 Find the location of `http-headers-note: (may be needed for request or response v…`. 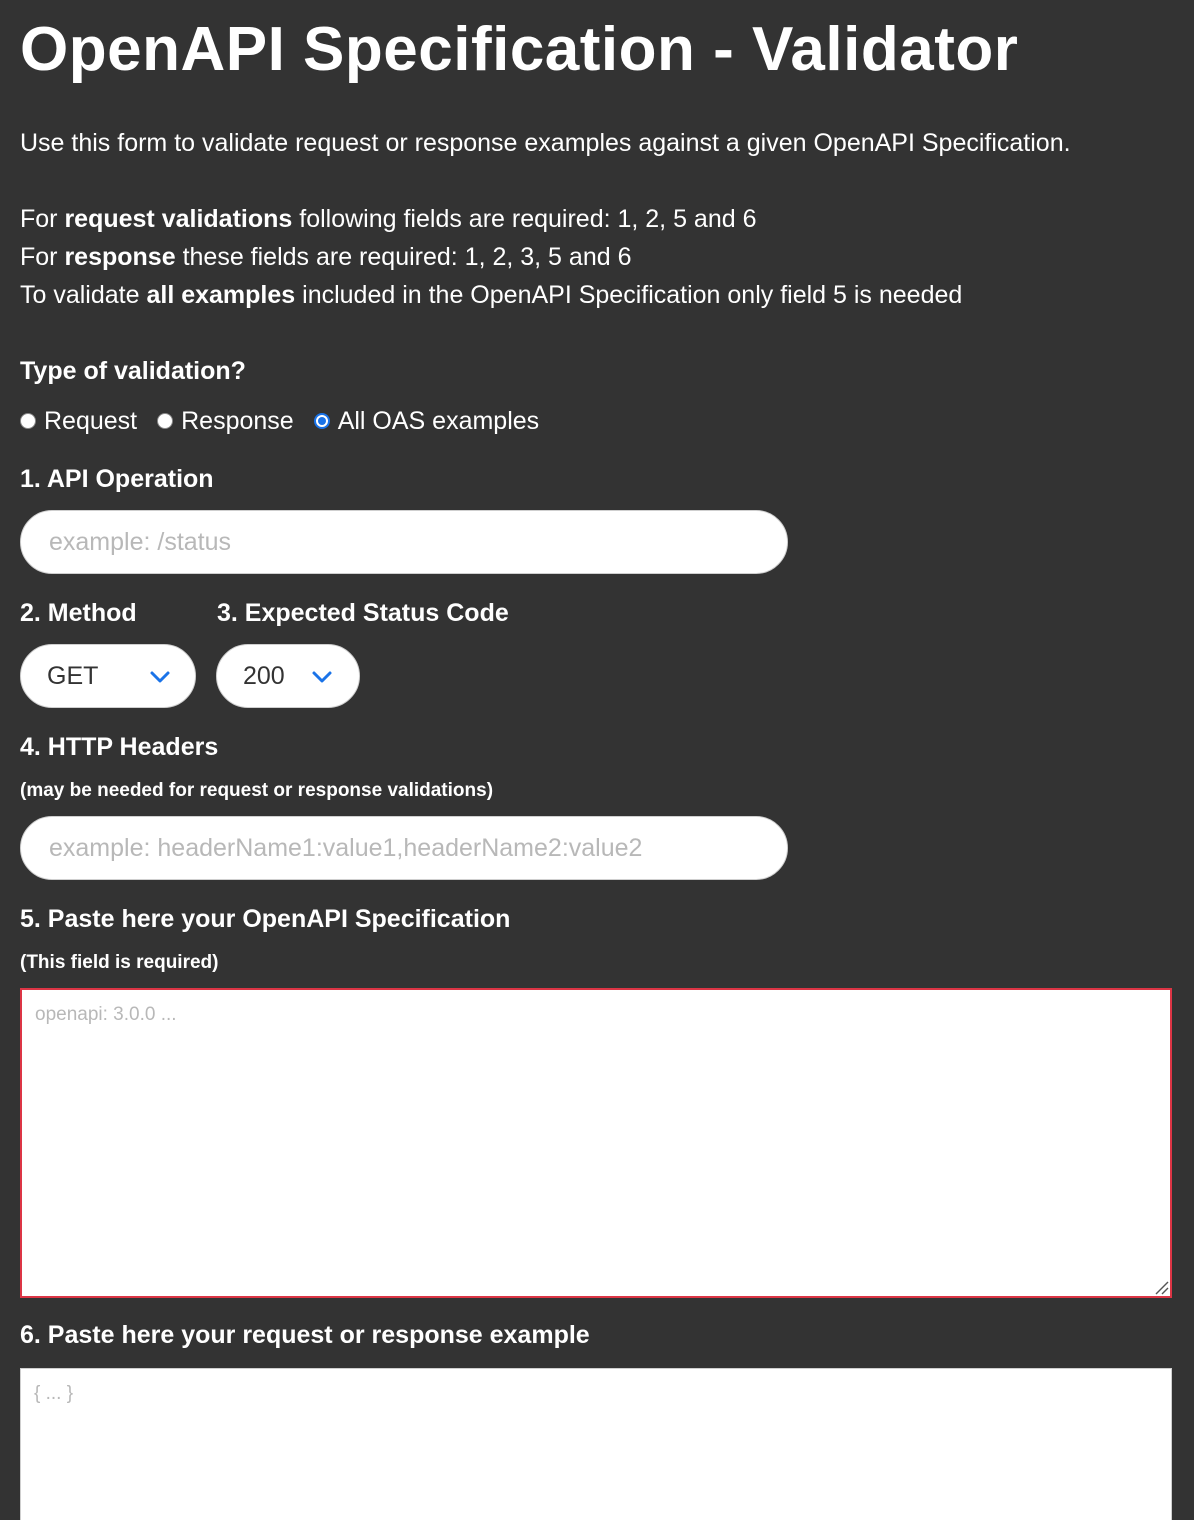

http-headers-note: (may be needed for request or response v… is located at coordinates (257, 790).